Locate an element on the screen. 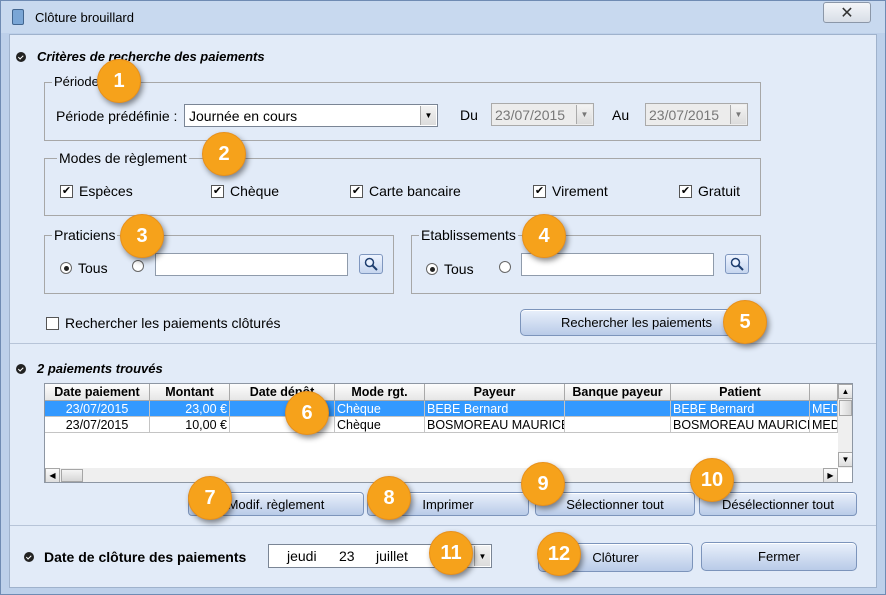  cell-payeur: BEBE Bernard is located at coordinates (495, 409).